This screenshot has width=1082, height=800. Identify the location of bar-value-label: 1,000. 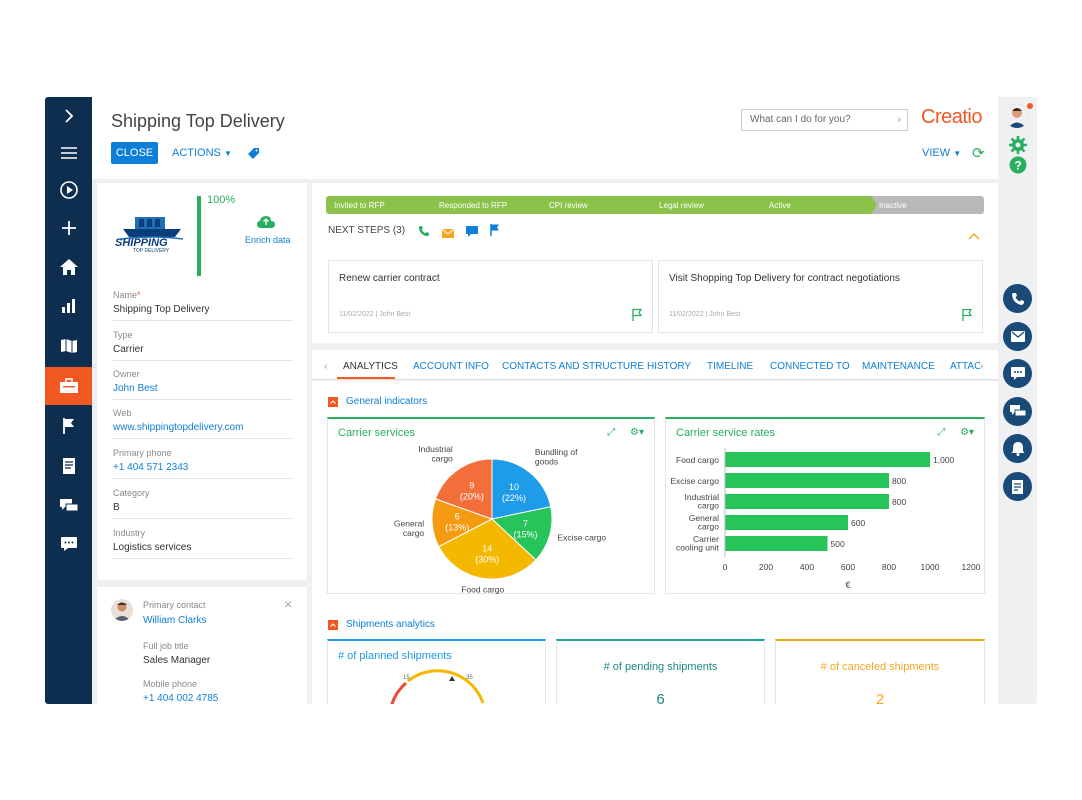
(944, 460).